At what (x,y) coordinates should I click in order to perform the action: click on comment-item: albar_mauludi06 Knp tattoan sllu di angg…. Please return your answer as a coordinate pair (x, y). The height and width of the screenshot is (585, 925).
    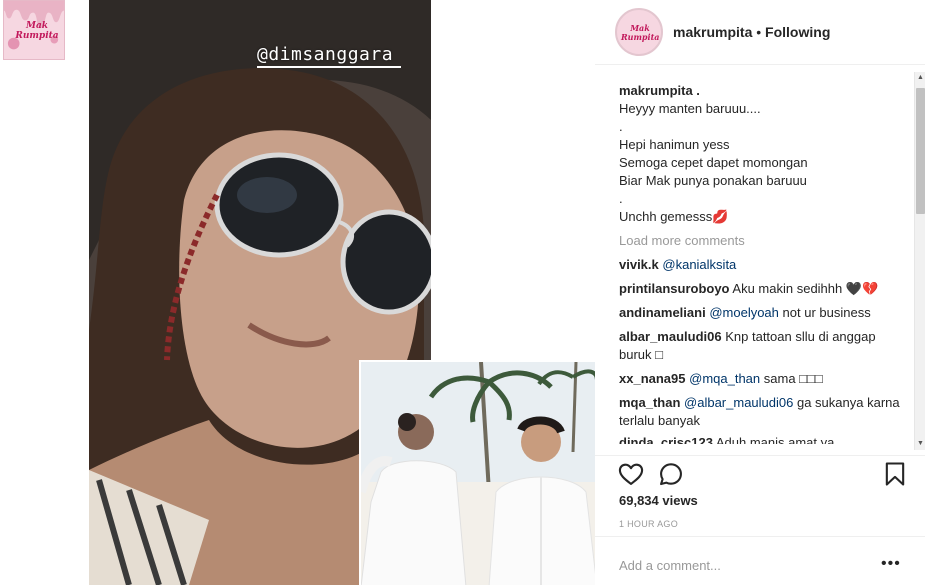
    Looking at the image, I should click on (764, 346).